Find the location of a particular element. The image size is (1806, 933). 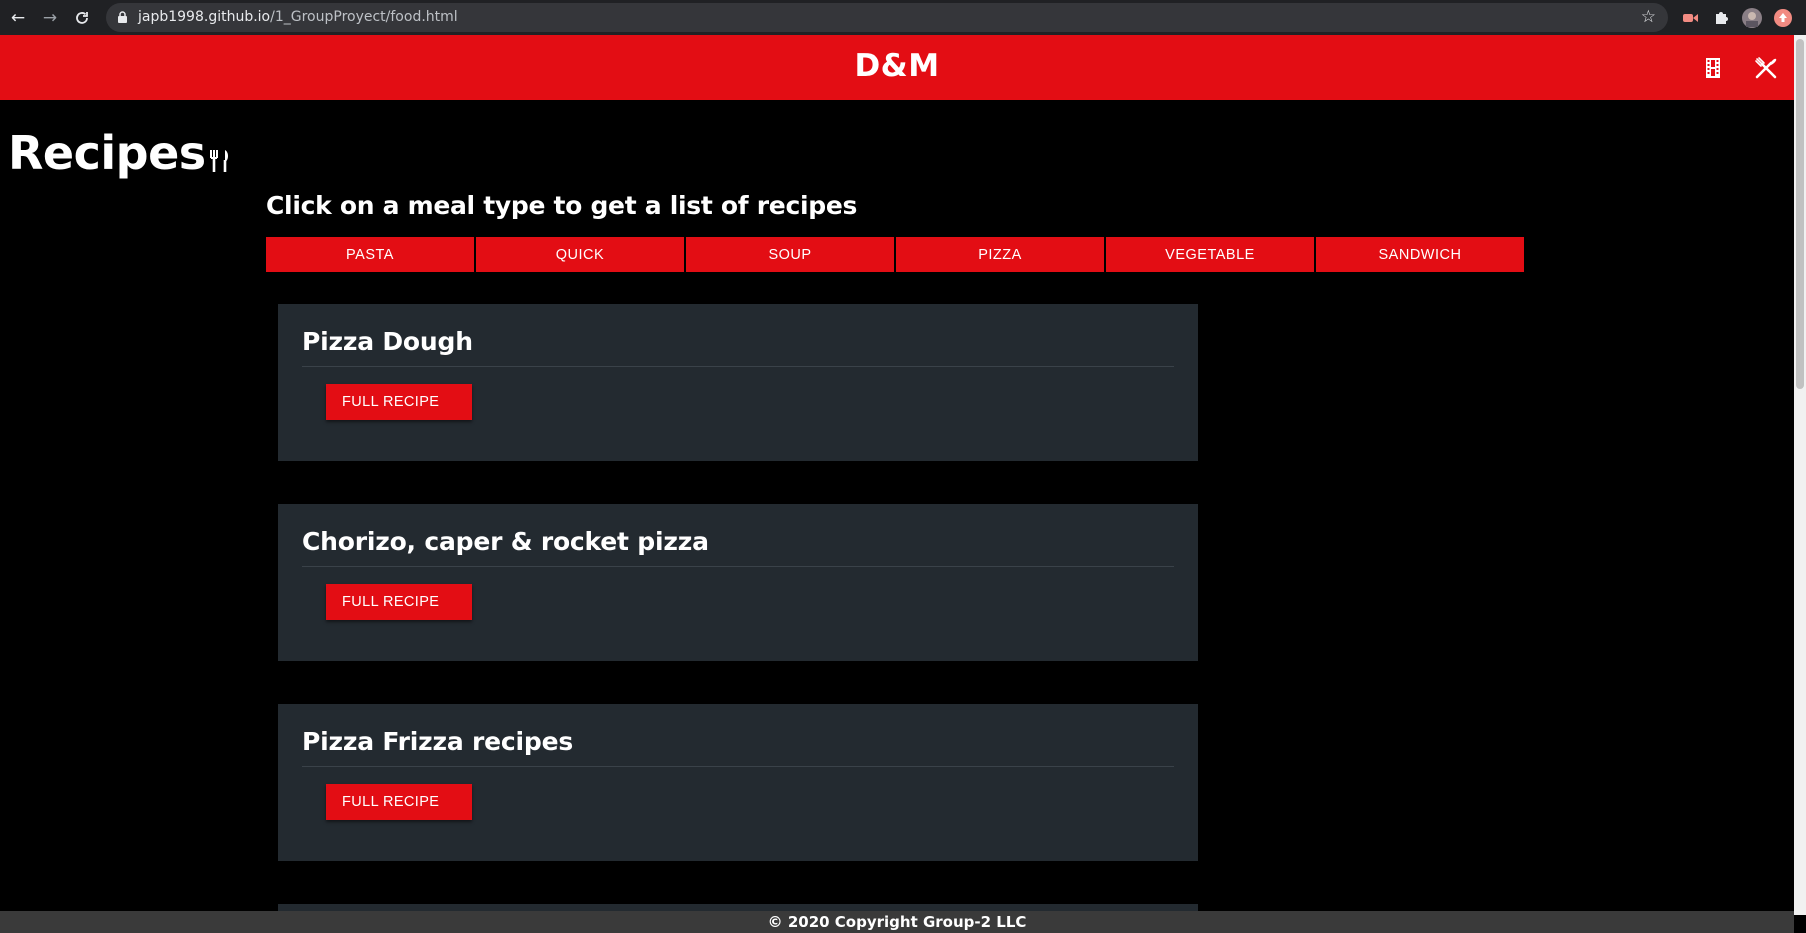

recipe-title: Chorizo, caper & rocket pizza is located at coordinates (738, 545).